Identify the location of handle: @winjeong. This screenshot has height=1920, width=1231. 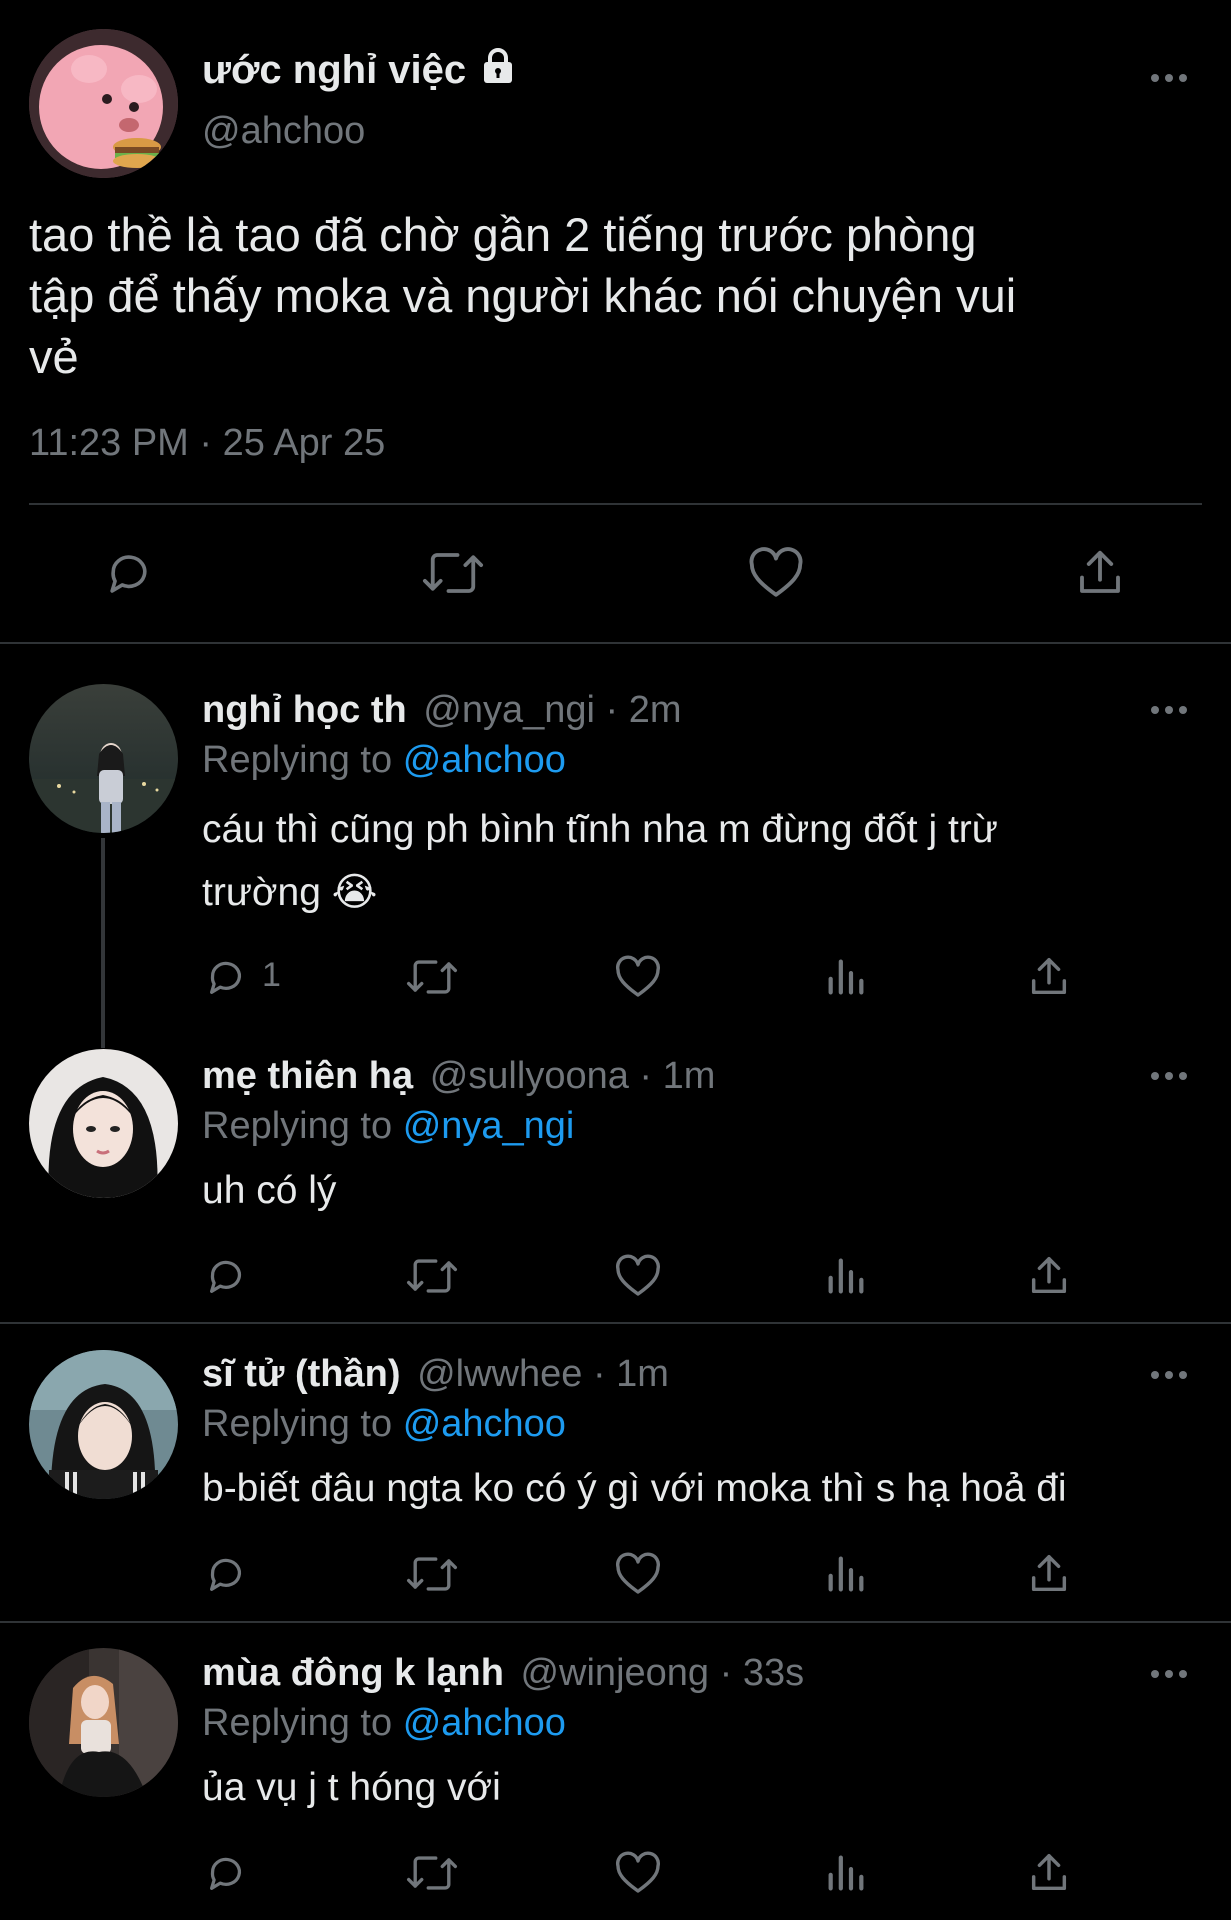
(614, 1673).